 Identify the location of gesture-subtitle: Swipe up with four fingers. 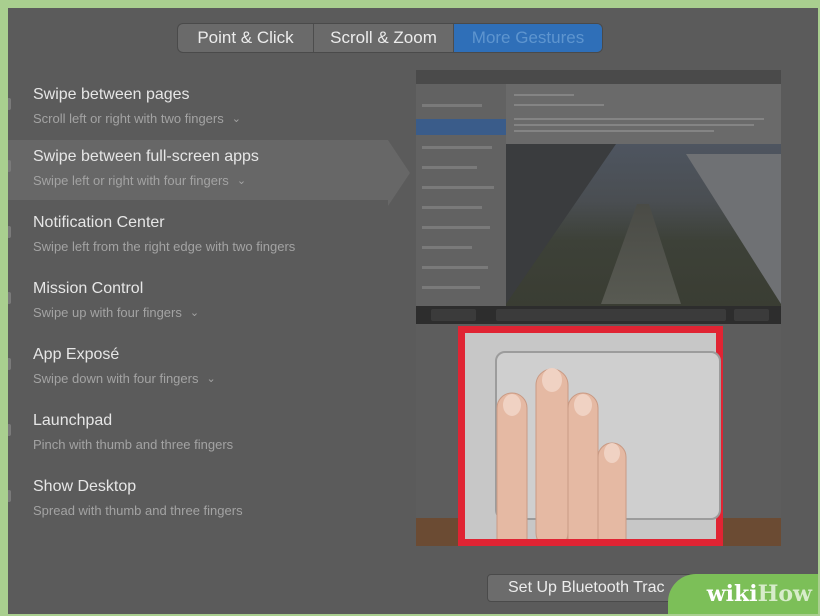
(107, 312).